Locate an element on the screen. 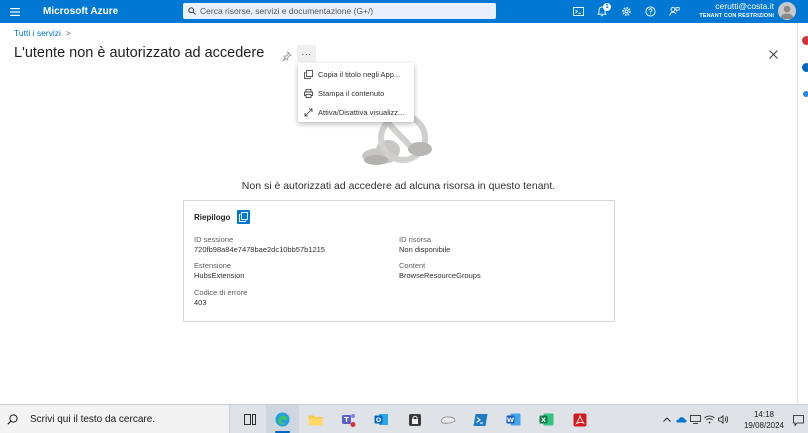  expand-icon is located at coordinates (308, 113).